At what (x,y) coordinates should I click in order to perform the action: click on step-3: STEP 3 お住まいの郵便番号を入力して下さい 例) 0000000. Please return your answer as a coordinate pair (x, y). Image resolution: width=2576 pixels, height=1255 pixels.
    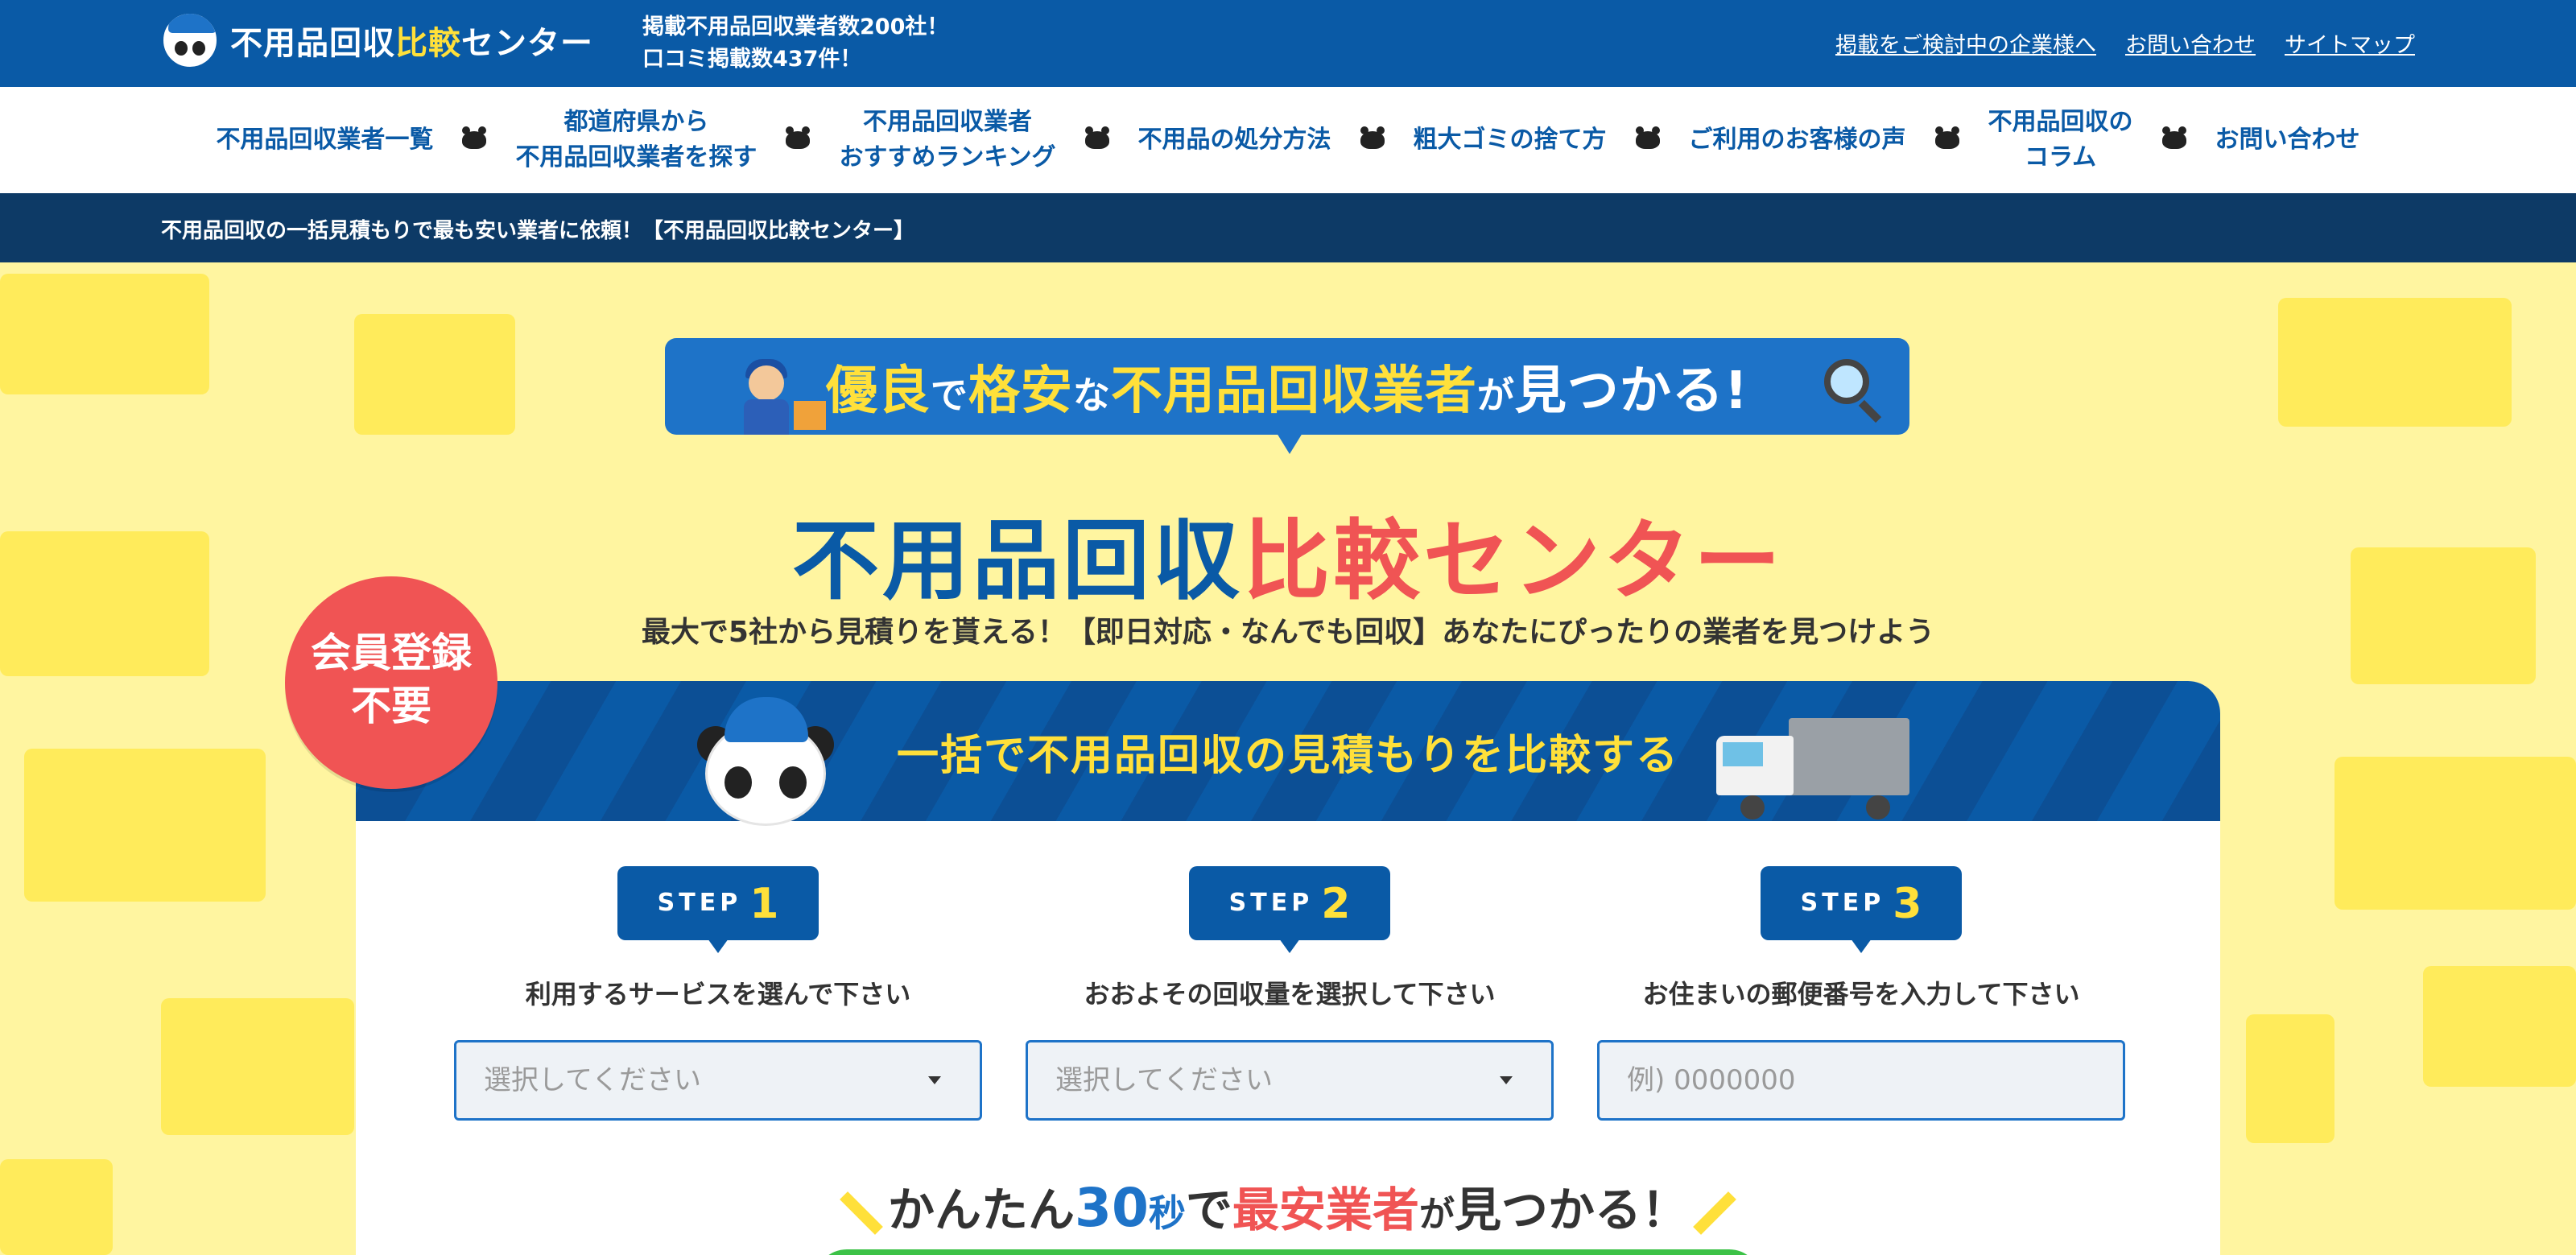
    Looking at the image, I should click on (1861, 994).